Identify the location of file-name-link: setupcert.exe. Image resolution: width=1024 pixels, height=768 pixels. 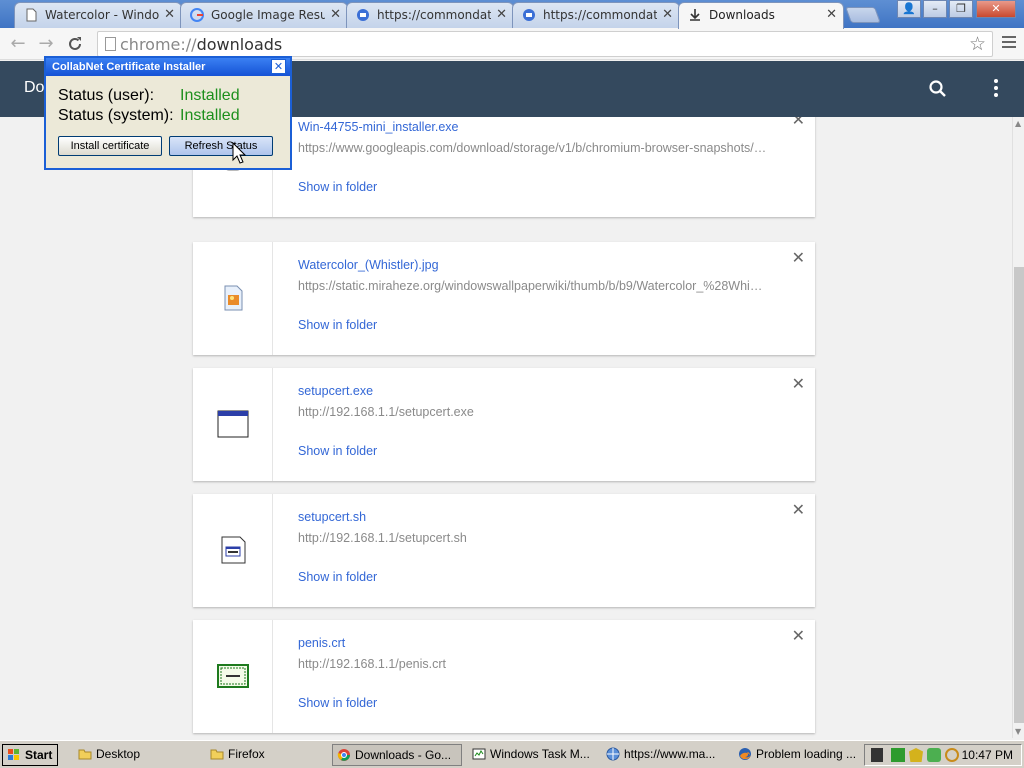
(335, 391).